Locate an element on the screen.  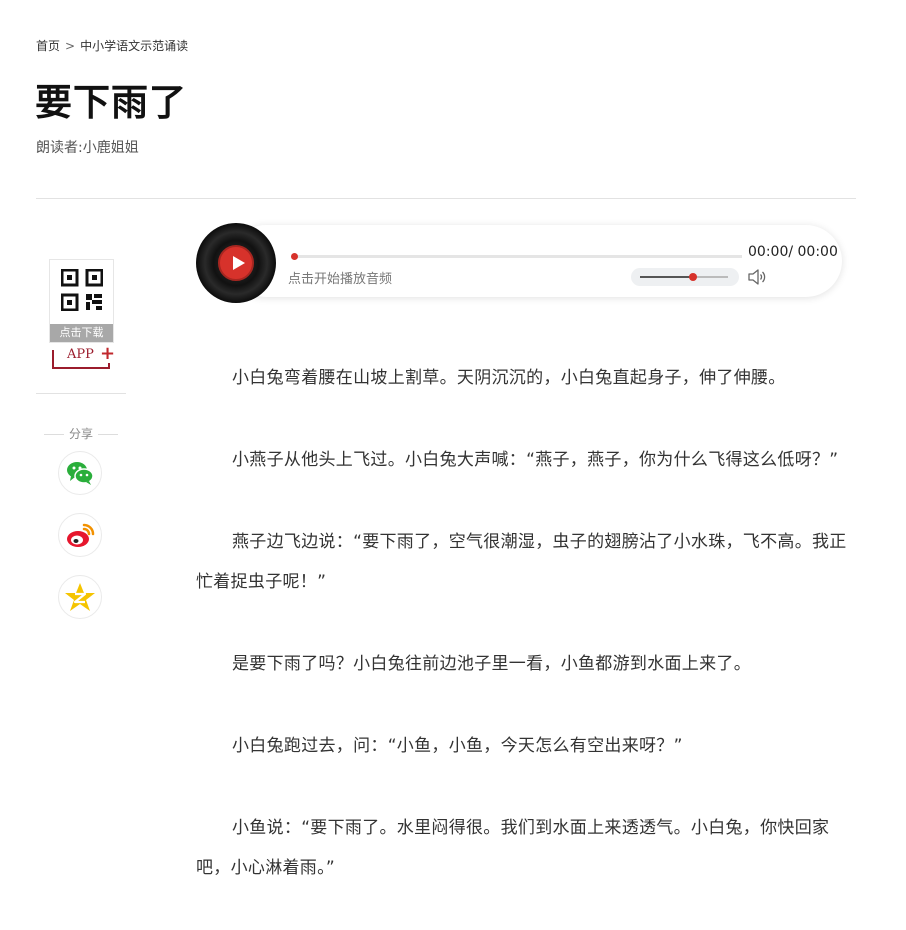
speaker-icon is located at coordinates (757, 277).